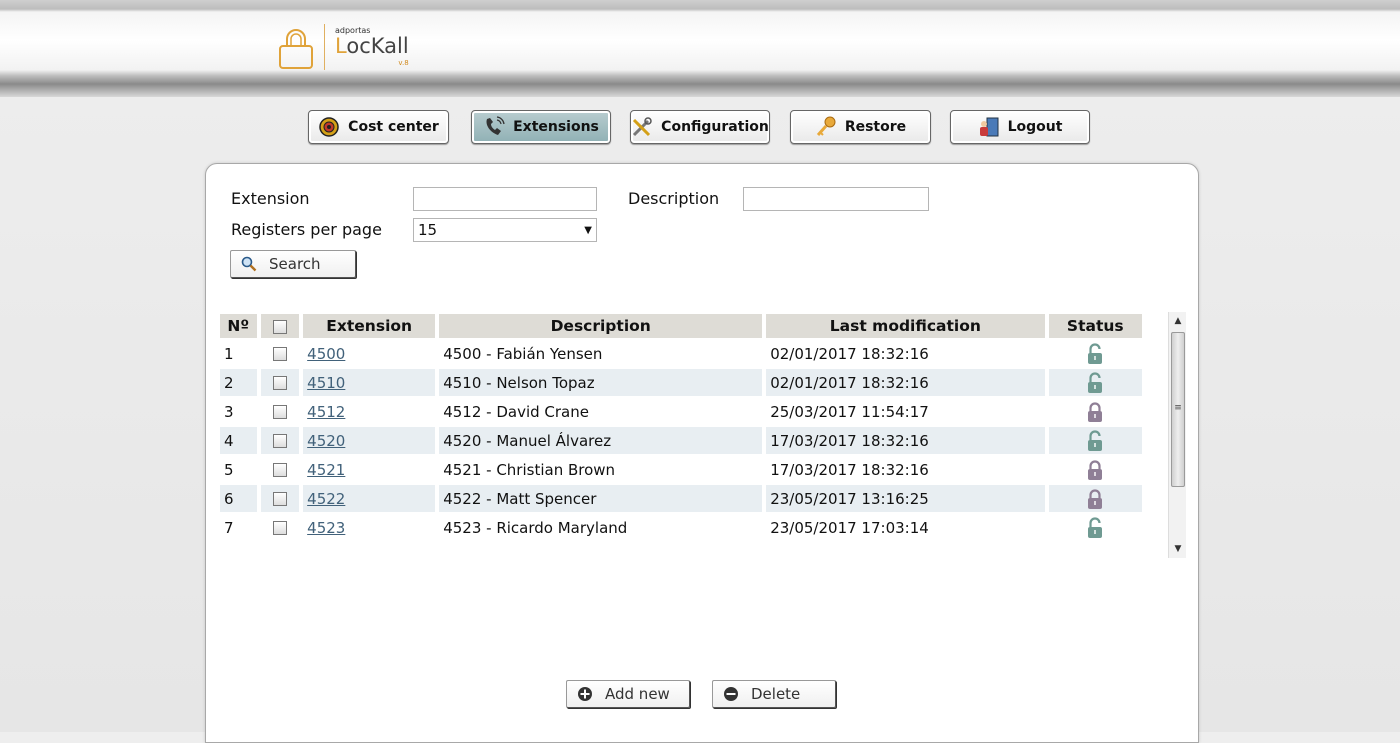 The height and width of the screenshot is (743, 1400). I want to click on row-last-modification: 25/03/2017 11:54:17, so click(849, 411).